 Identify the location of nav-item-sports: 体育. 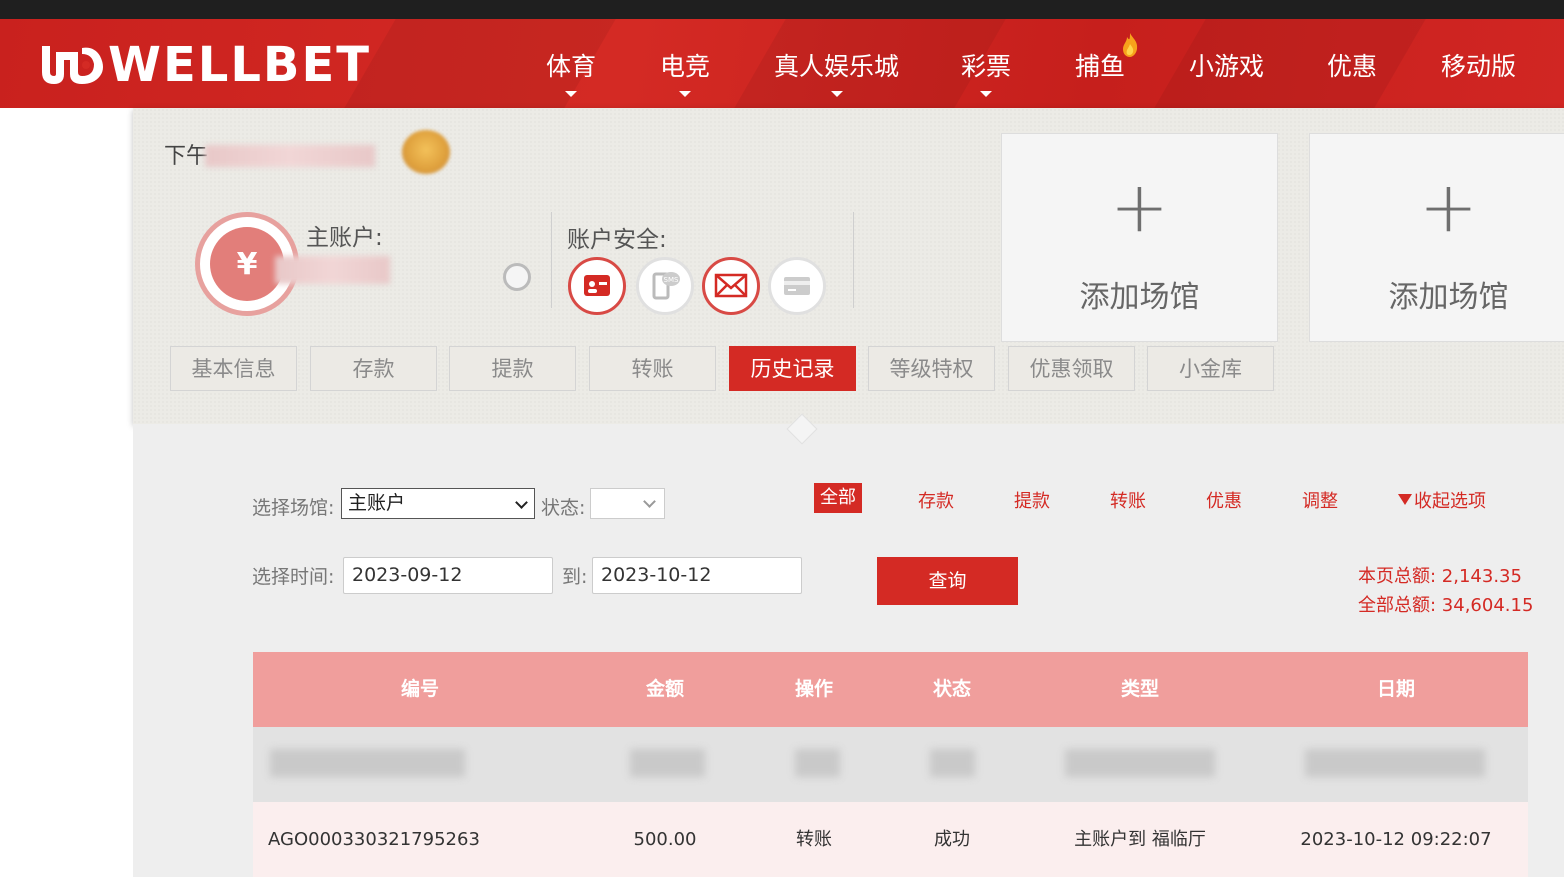
(571, 72).